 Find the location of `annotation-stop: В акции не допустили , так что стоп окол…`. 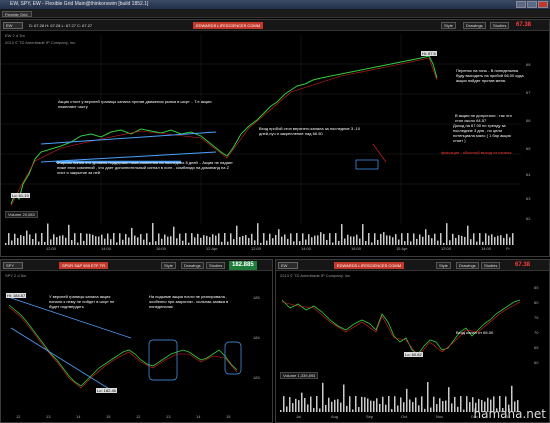

annotation-stop: В акции не допустили , так что стоп окол… is located at coordinates (483, 118).